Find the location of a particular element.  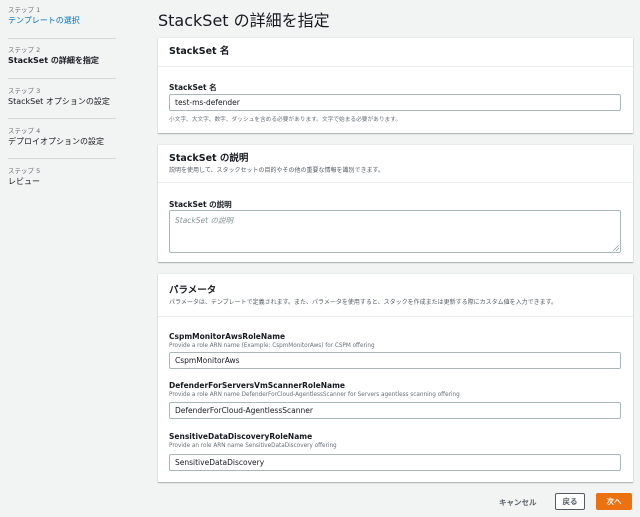

wizard-step-1: ステップ 1 テンプレートの選択 is located at coordinates (62, 16).